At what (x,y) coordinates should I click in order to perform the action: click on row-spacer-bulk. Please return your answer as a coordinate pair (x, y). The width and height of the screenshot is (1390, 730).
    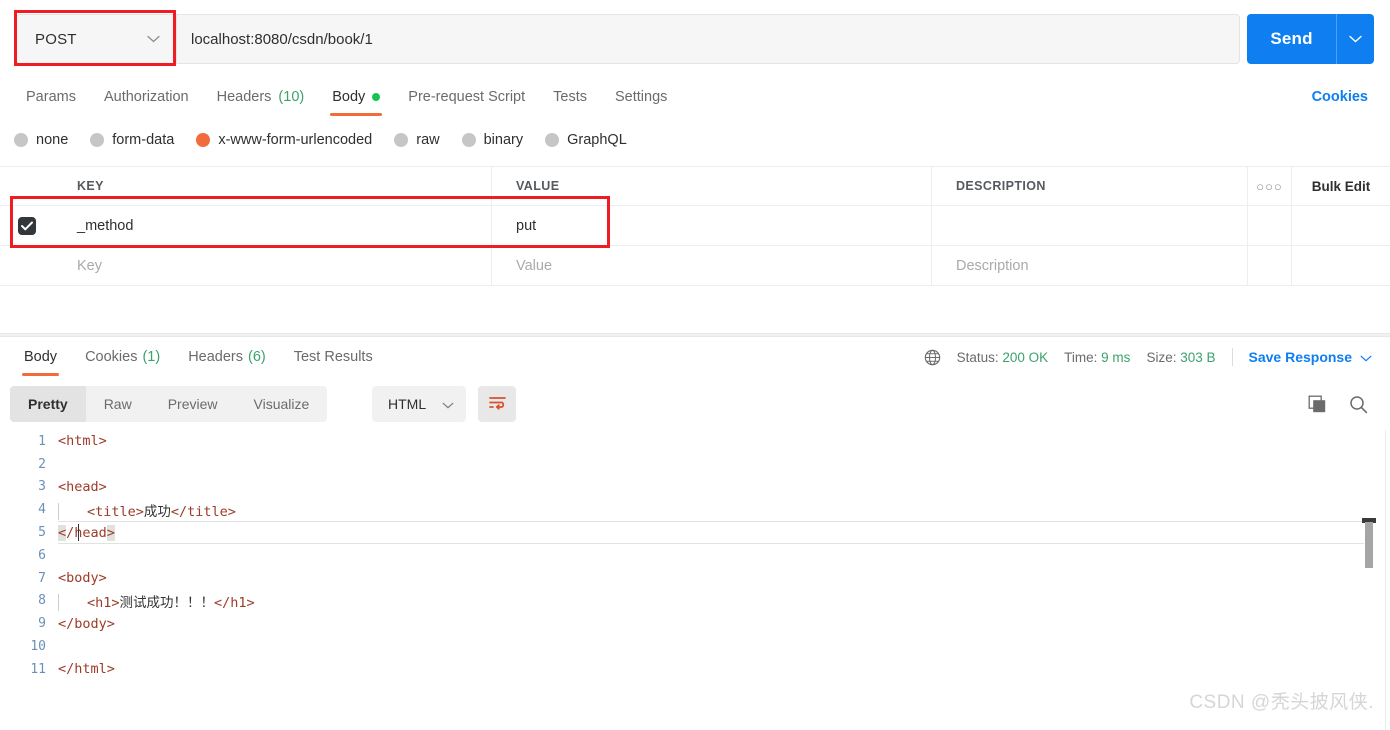
    Looking at the image, I should click on (1341, 225).